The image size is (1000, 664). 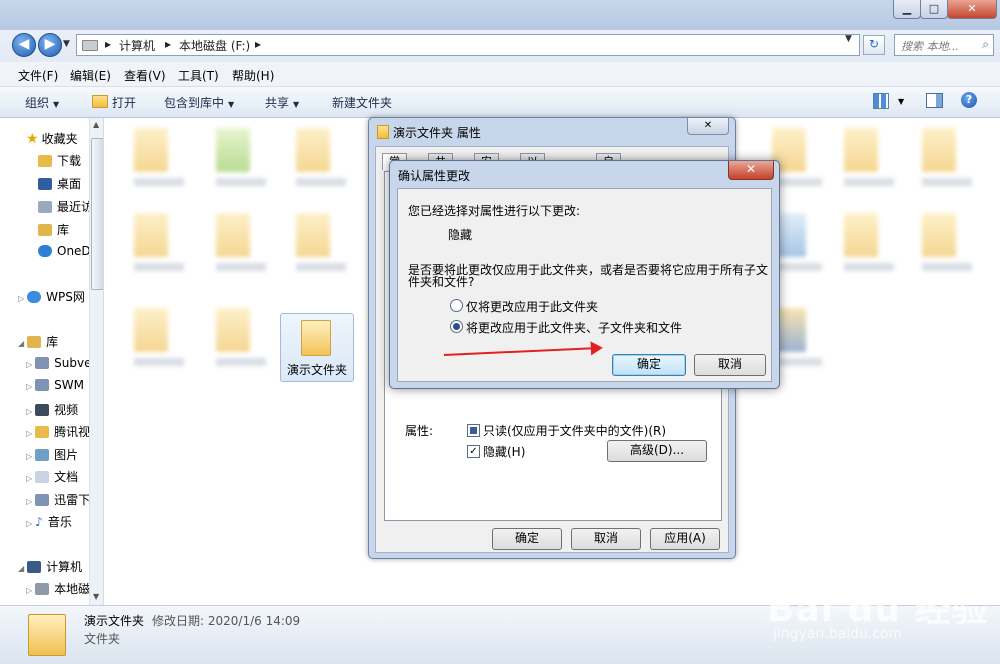 I want to click on refresh-button: ↻, so click(x=874, y=45).